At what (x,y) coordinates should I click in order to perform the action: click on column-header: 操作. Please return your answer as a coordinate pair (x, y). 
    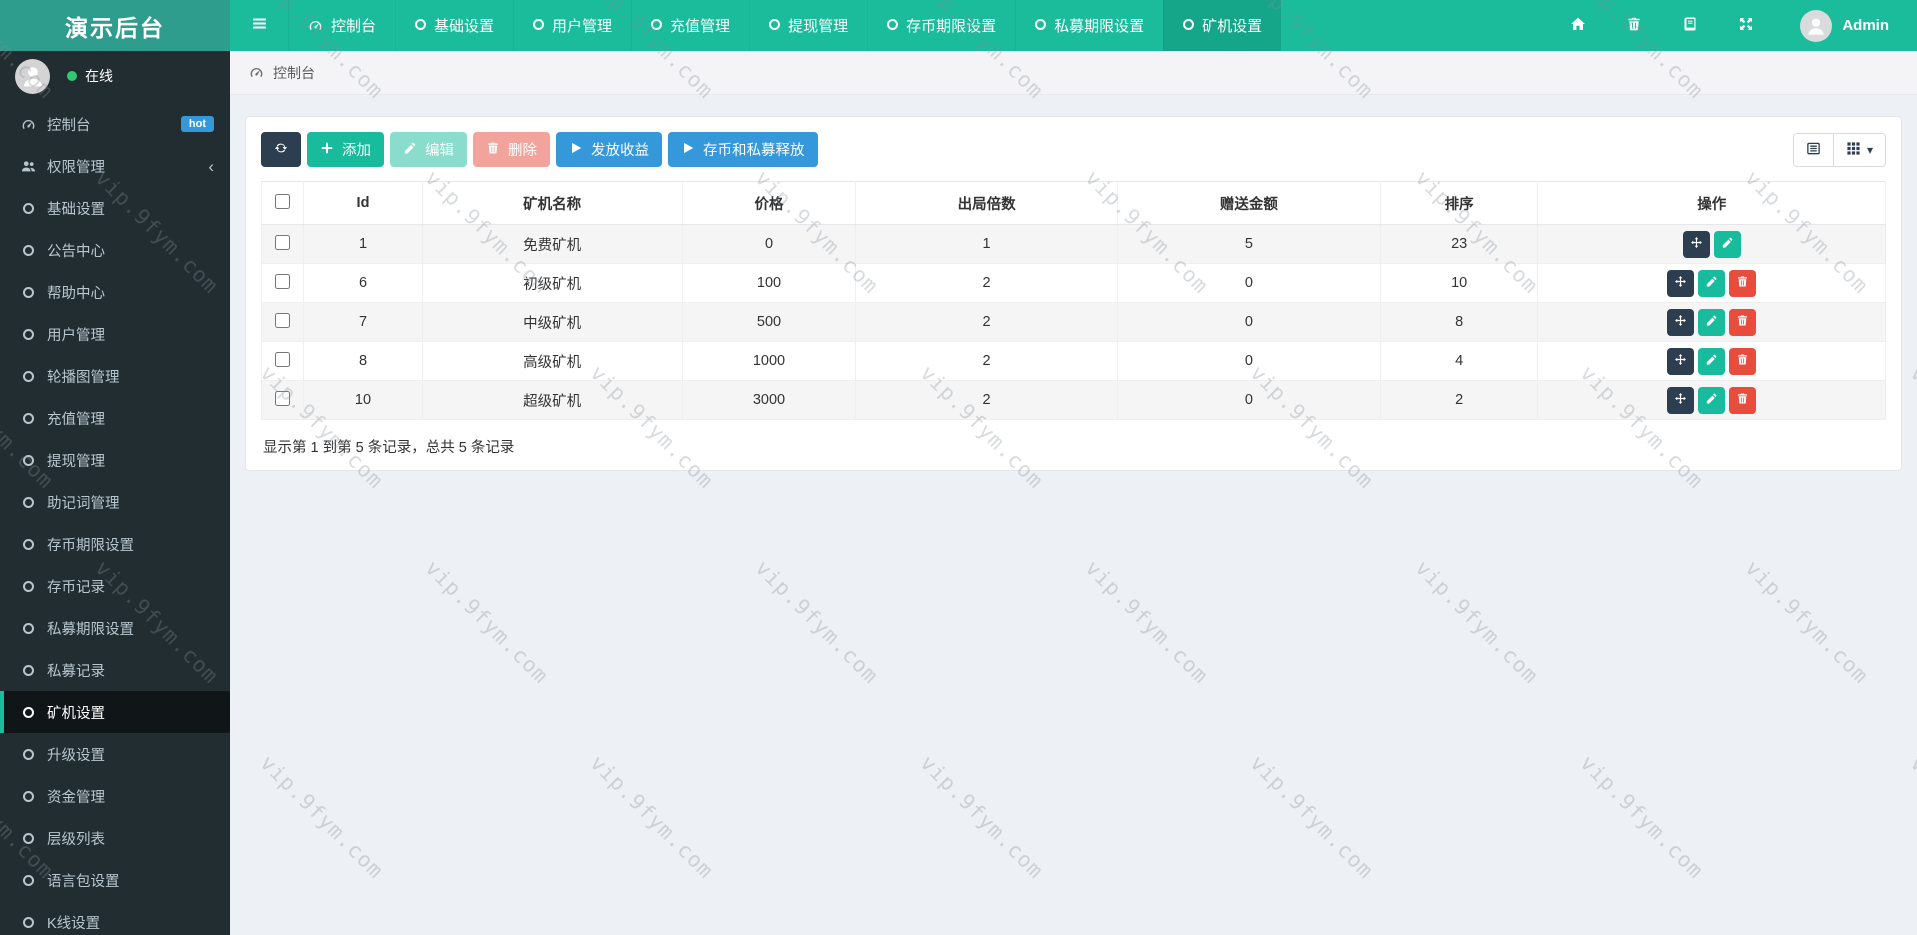
    Looking at the image, I should click on (1711, 203).